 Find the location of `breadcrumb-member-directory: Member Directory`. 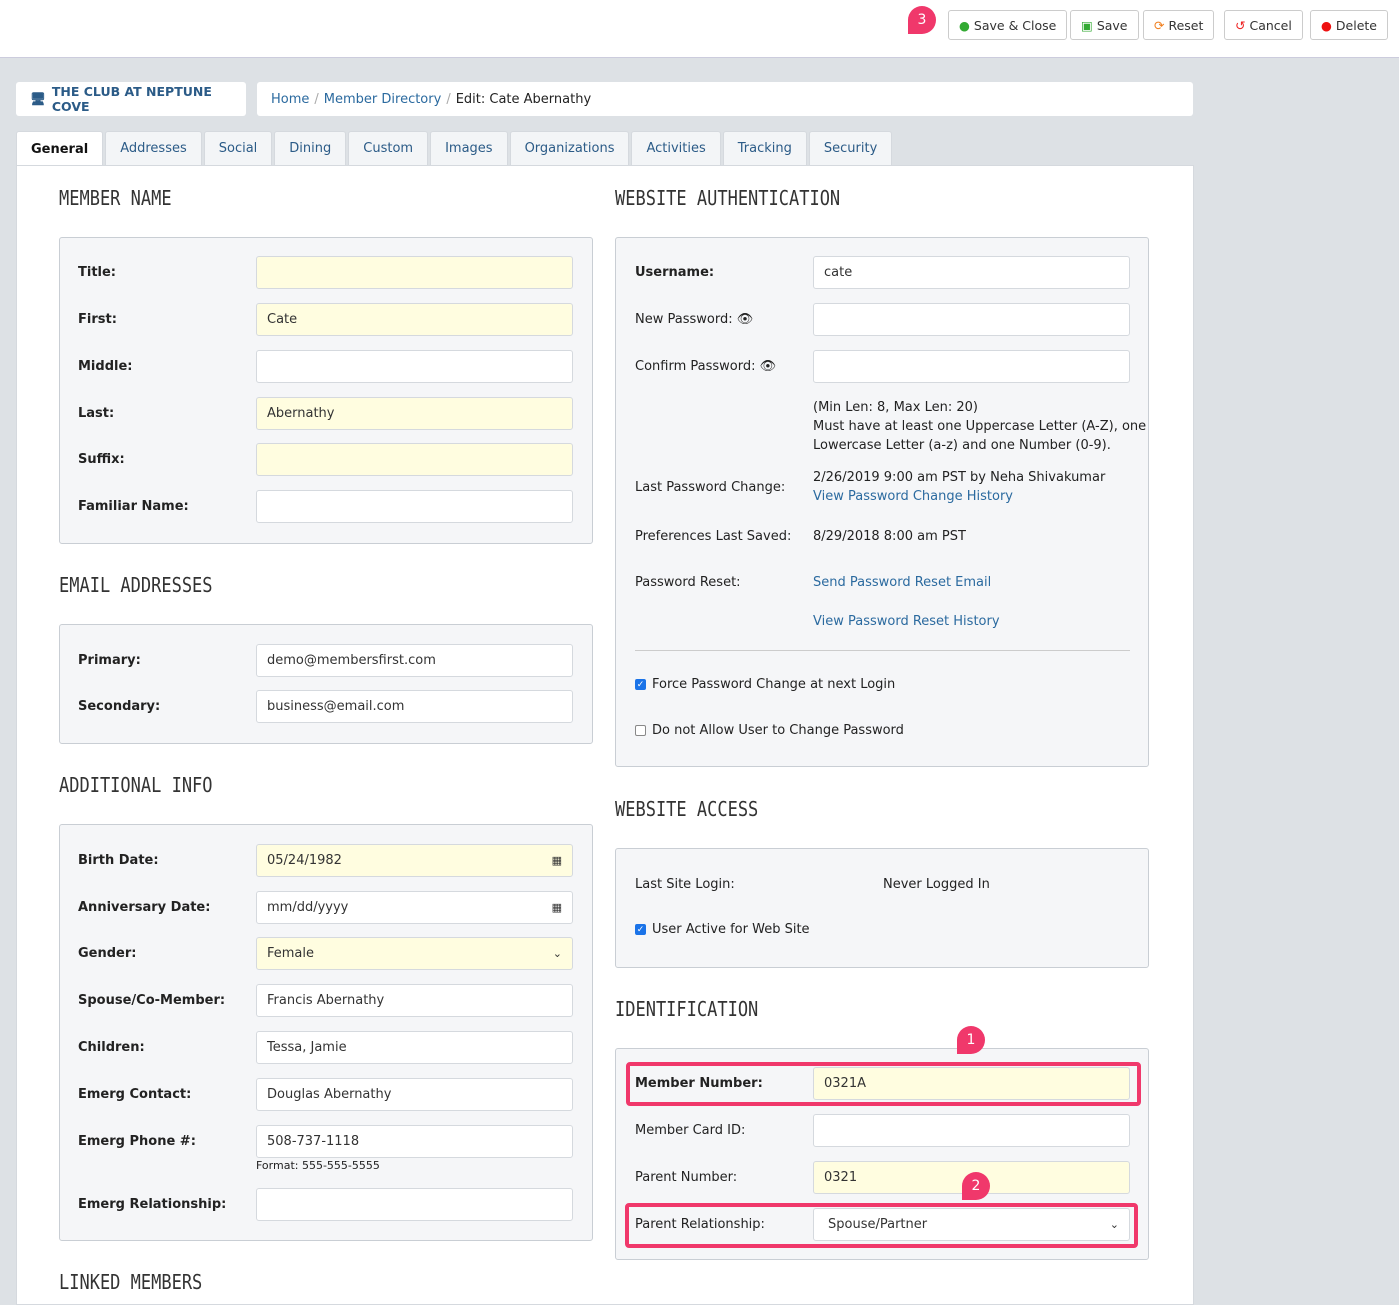

breadcrumb-member-directory: Member Directory is located at coordinates (383, 99).